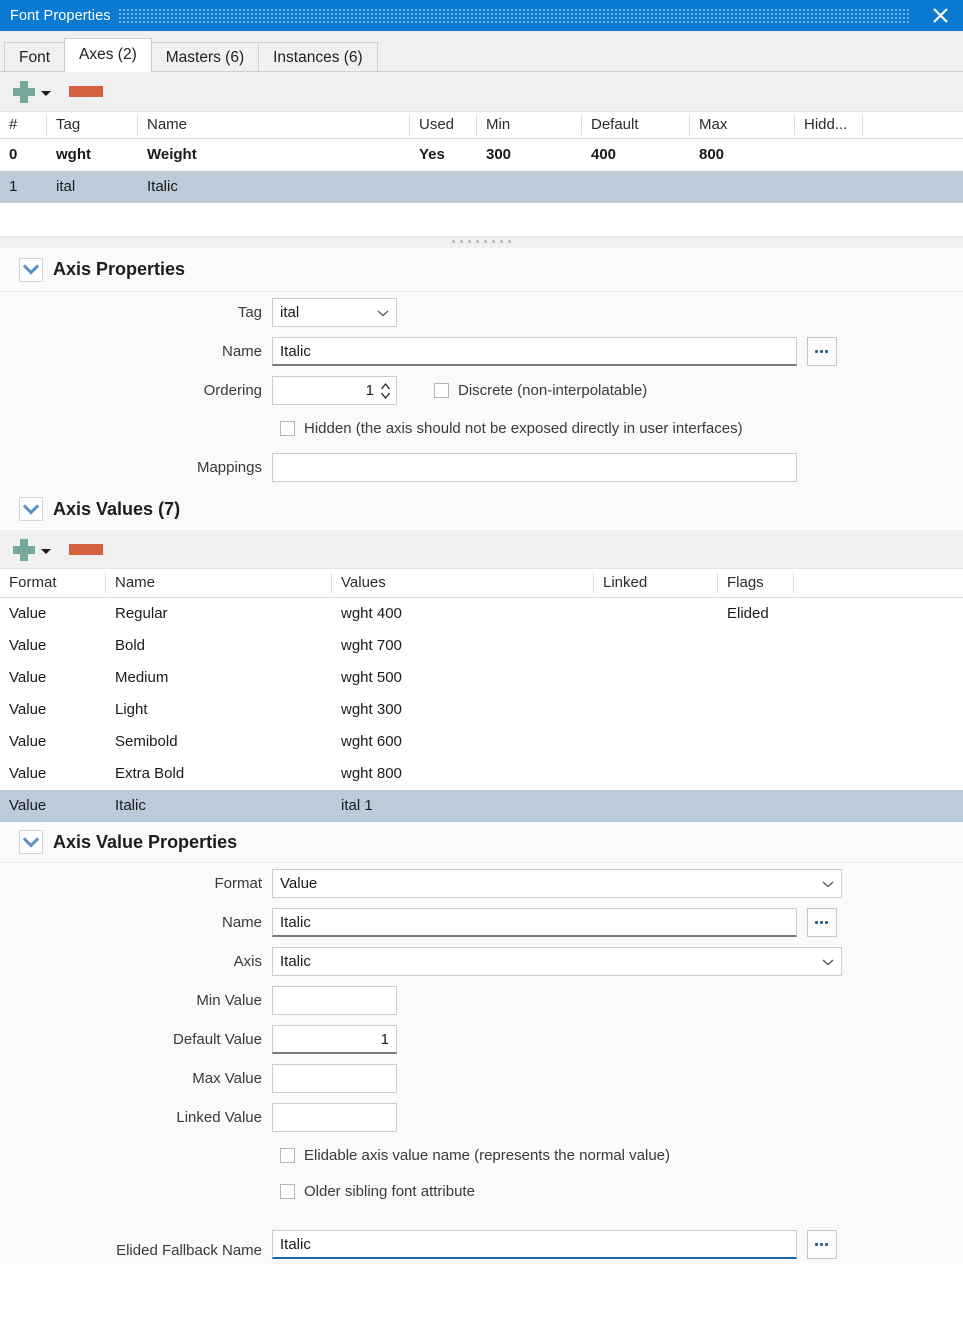 This screenshot has height=1334, width=963. I want to click on axes-toolbar, so click(481, 92).